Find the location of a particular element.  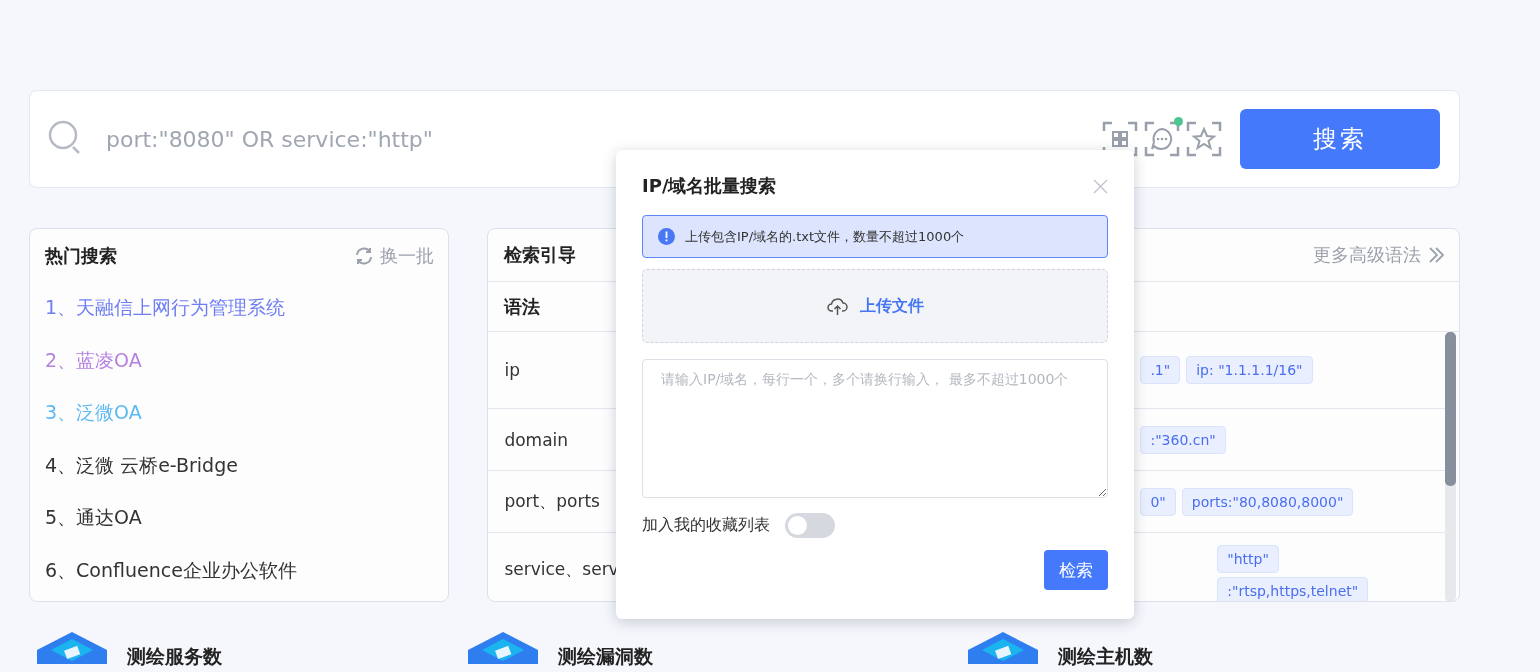

example-tag: .1" is located at coordinates (1160, 370).